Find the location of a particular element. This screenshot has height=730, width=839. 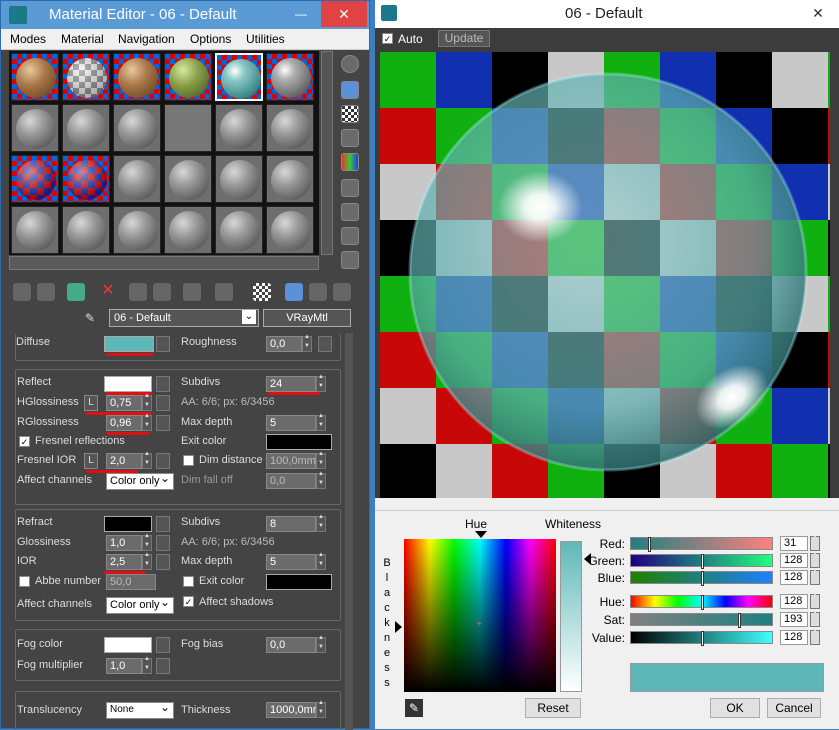

go-forward-sibling-icon is located at coordinates (318, 292).